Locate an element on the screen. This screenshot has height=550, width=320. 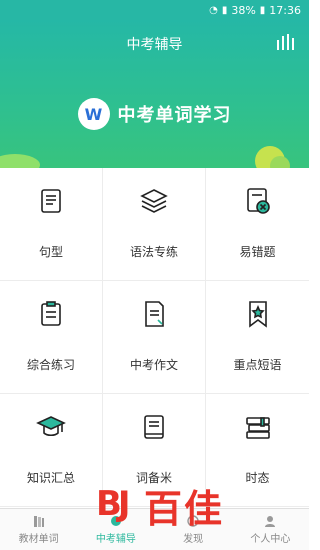
app-logo: W is located at coordinates (93, 114).